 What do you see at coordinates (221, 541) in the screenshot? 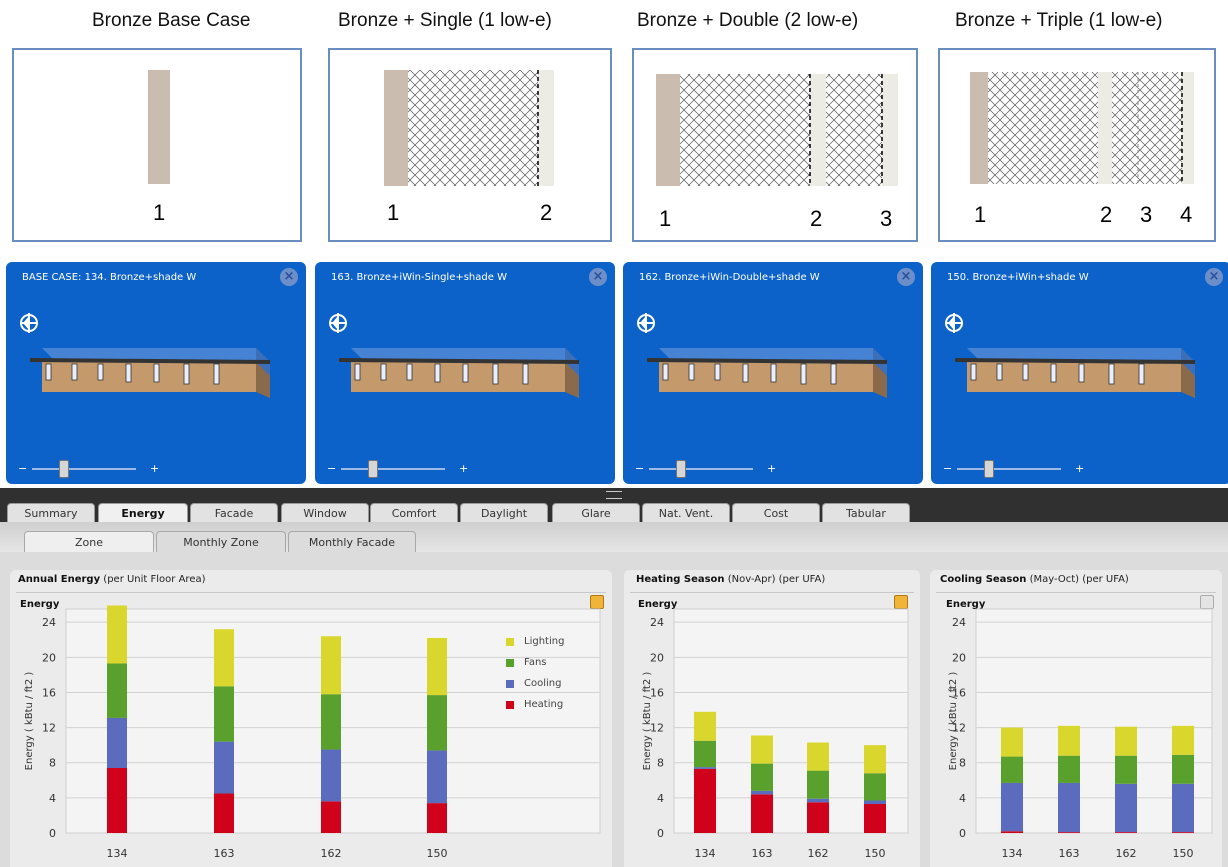
I see `subtab-monthly-zone: Monthly Zone` at bounding box center [221, 541].